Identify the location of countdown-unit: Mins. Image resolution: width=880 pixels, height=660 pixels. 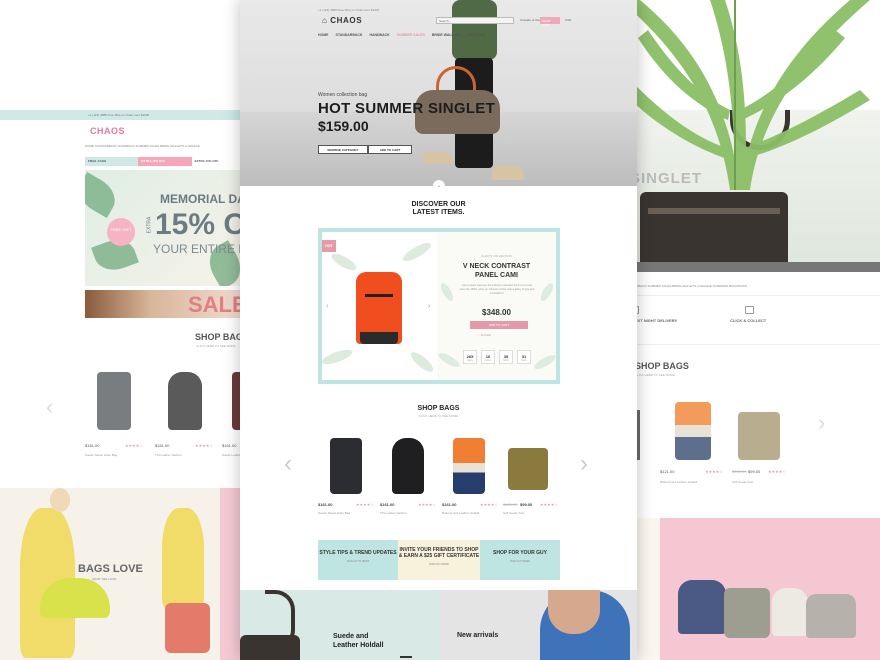
(506, 360).